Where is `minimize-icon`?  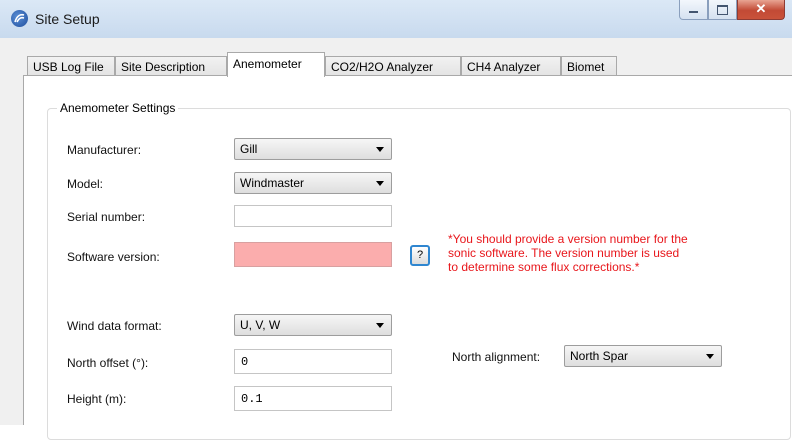
minimize-icon is located at coordinates (693, 12).